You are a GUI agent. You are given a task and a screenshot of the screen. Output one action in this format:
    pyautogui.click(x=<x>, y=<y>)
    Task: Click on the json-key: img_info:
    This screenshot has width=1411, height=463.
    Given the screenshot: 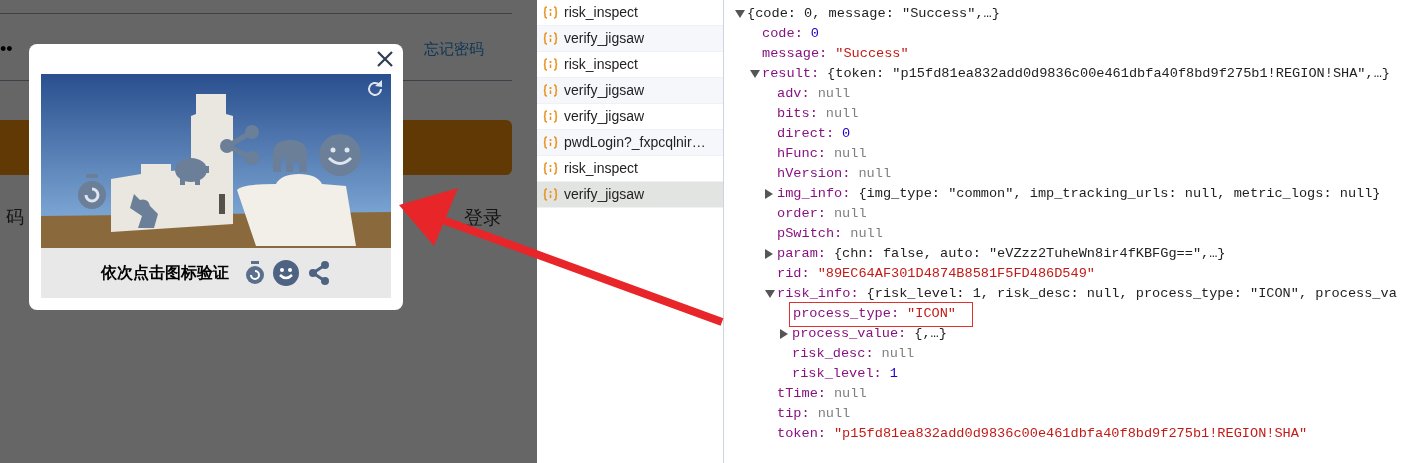 What is the action you would take?
    pyautogui.click(x=814, y=194)
    